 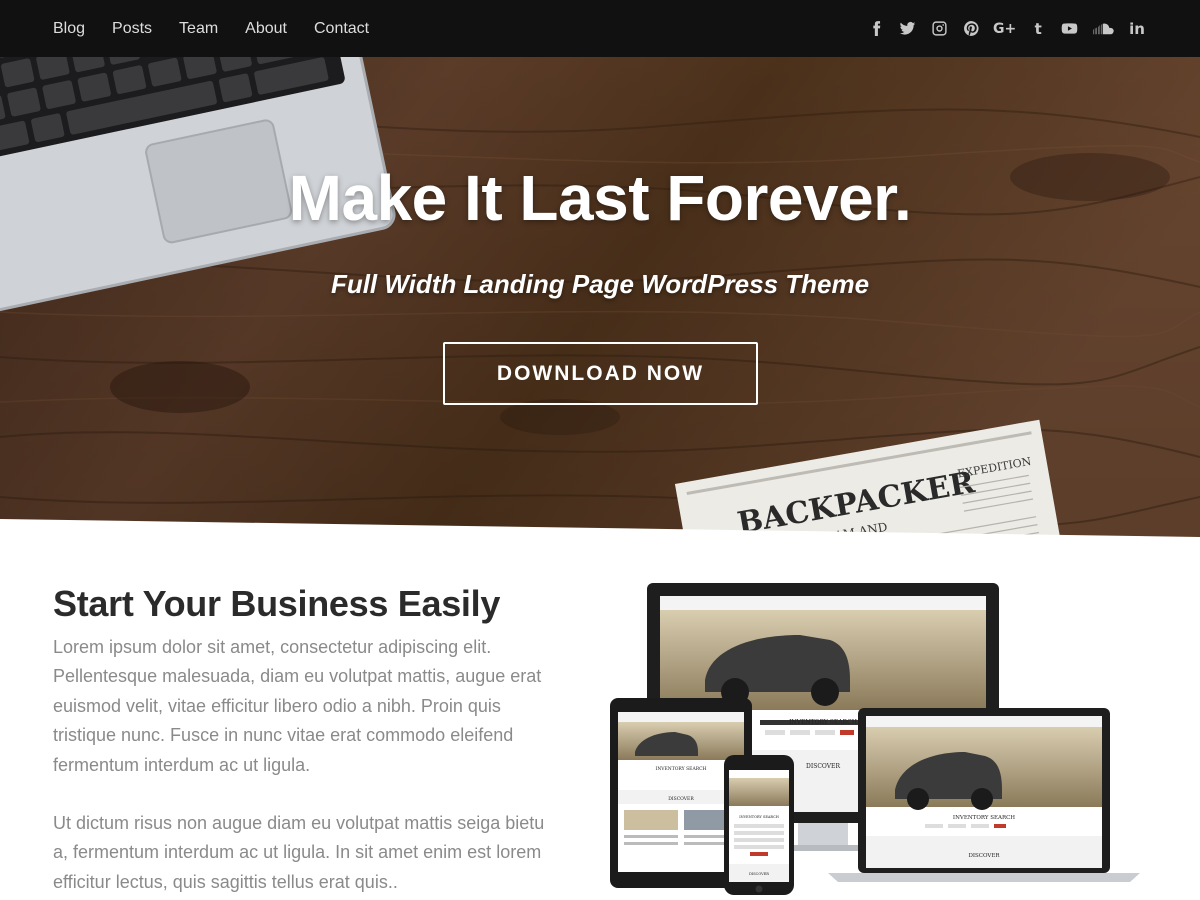 I want to click on top-navigation-bar: Blog Posts Team About Contact G+ t in, so click(x=600, y=28).